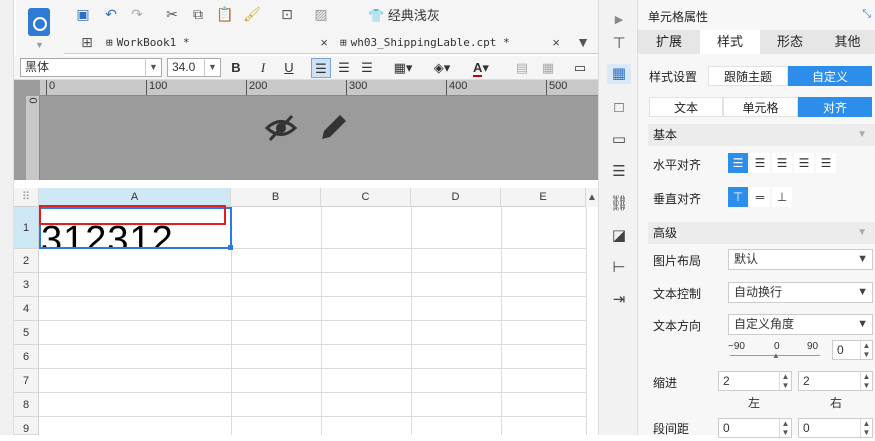 The image size is (875, 441). Describe the element at coordinates (804, 163) in the screenshot. I see `h-align-justify-icon: ☰` at that location.